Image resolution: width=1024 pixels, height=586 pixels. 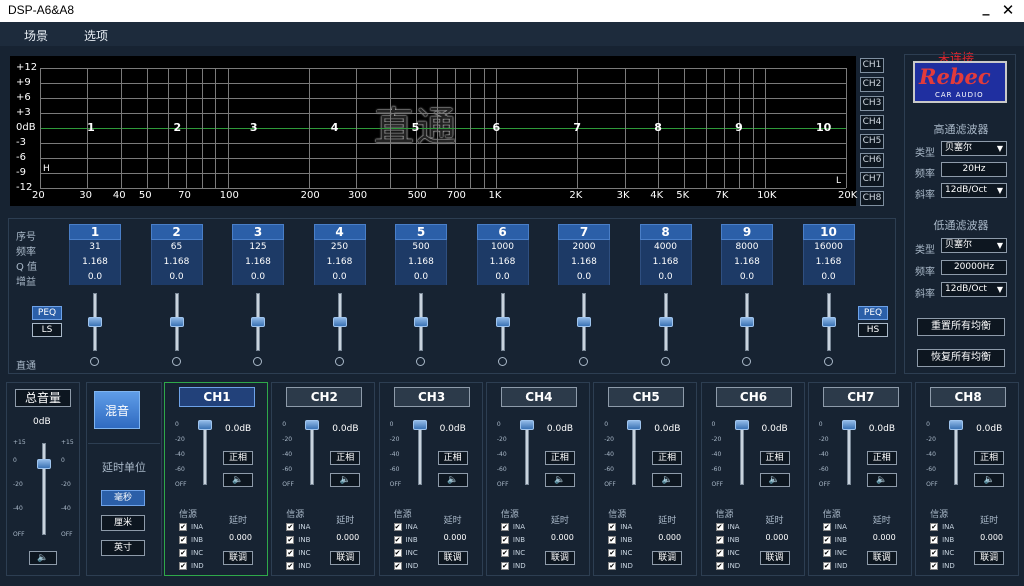 What do you see at coordinates (828, 247) in the screenshot?
I see `band-freq: 16000` at bounding box center [828, 247].